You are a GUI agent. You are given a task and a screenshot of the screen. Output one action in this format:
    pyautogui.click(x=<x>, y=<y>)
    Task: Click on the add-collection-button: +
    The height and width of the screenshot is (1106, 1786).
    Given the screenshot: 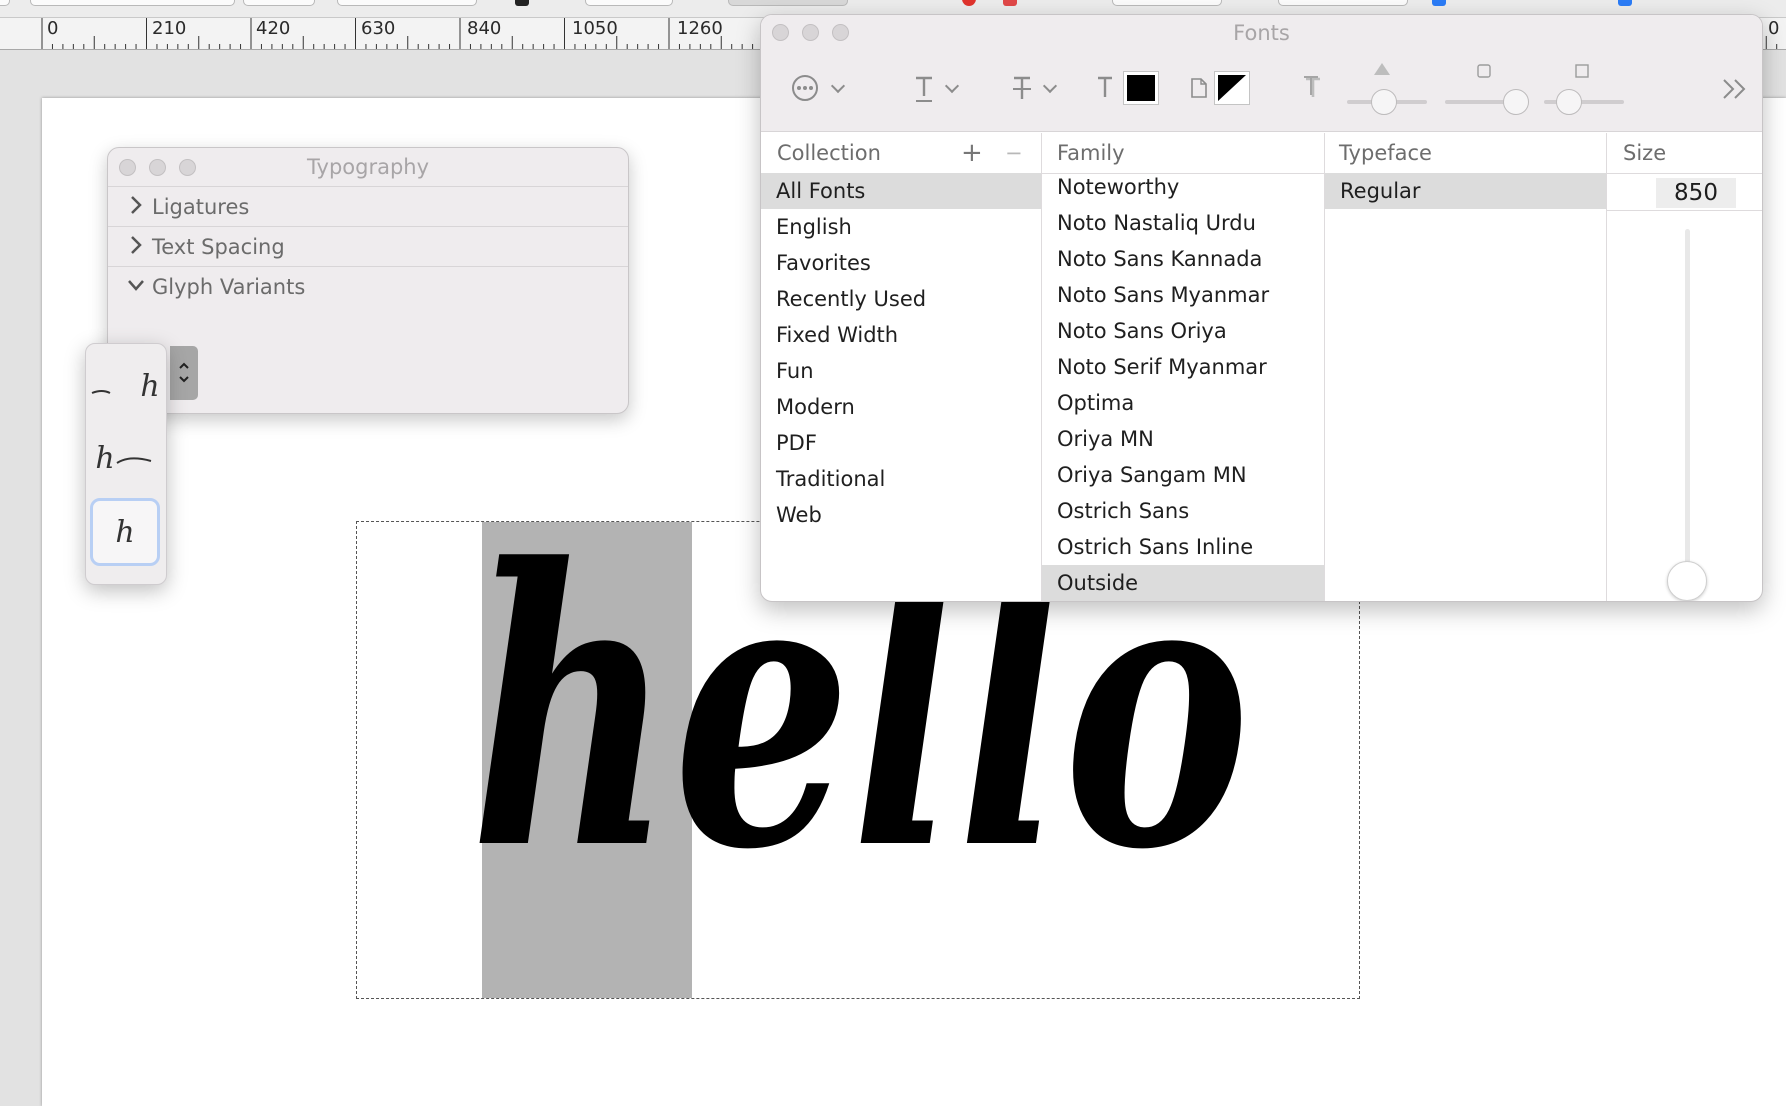 What is the action you would take?
    pyautogui.click(x=972, y=153)
    